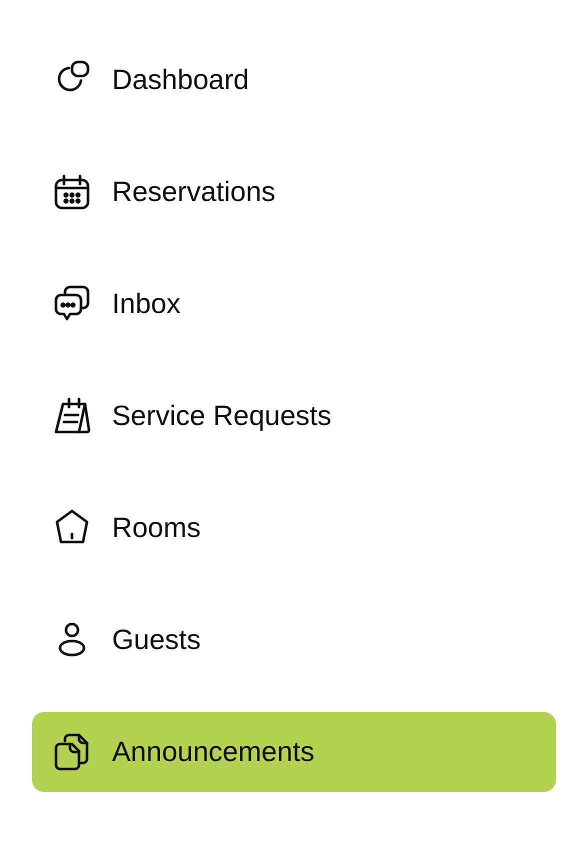  What do you see at coordinates (294, 416) in the screenshot?
I see `sidebar-item: Service Requests` at bounding box center [294, 416].